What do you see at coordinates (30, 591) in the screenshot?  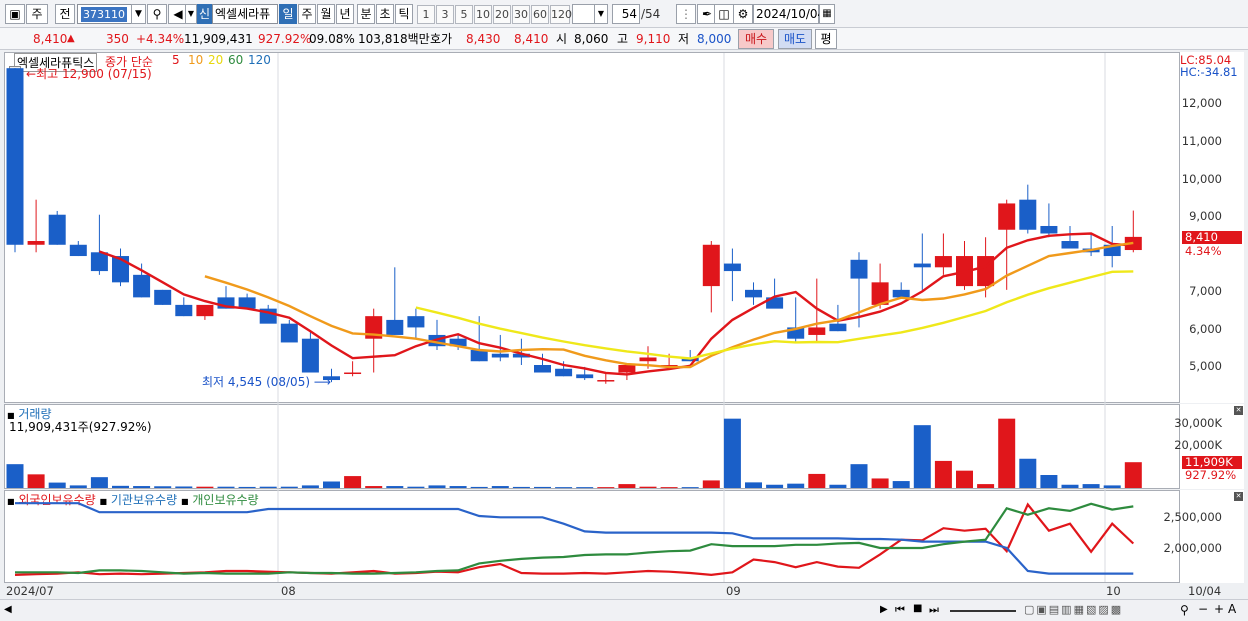 I see `x-label: 2024/07` at bounding box center [30, 591].